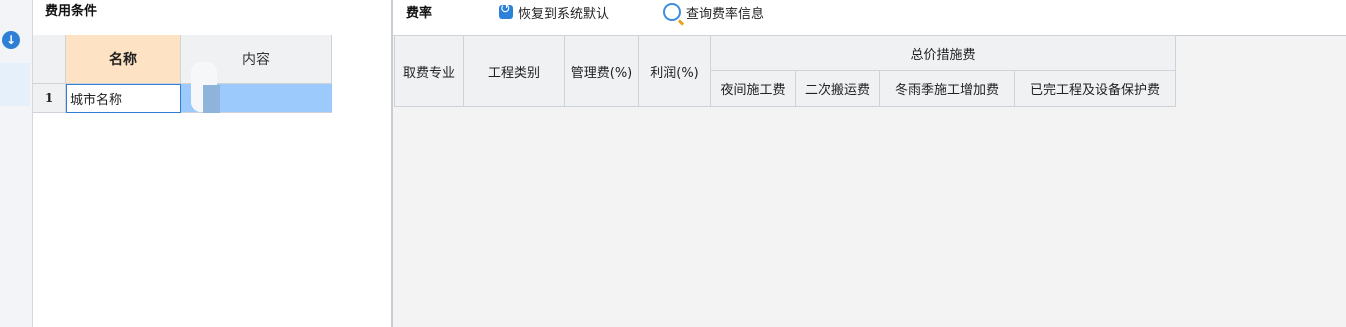 This screenshot has height=327, width=1346. What do you see at coordinates (16, 163) in the screenshot?
I see `left-side-strip: ↓` at bounding box center [16, 163].